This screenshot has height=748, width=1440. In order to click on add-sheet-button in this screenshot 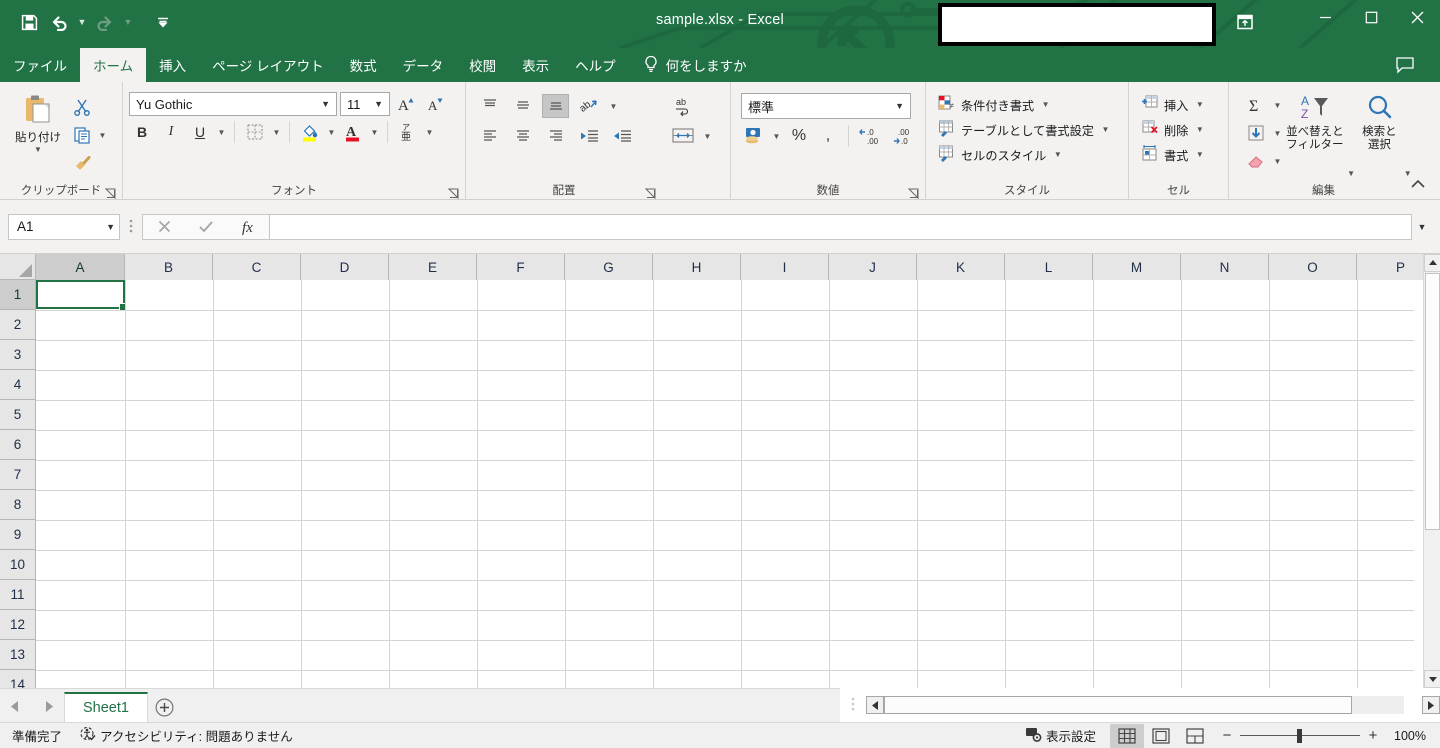, I will do `click(165, 707)`.